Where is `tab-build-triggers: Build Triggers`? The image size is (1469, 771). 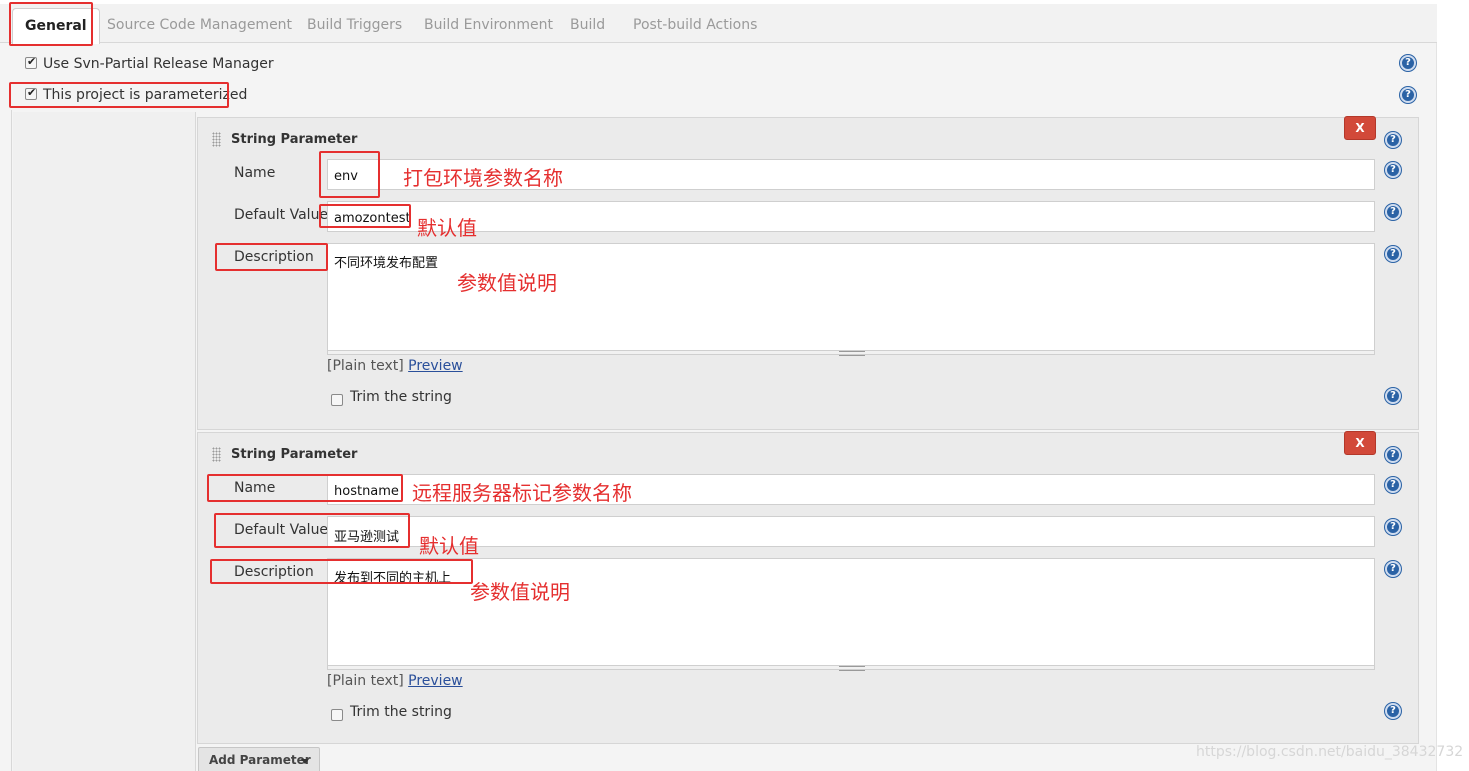
tab-build-triggers: Build Triggers is located at coordinates (354, 25).